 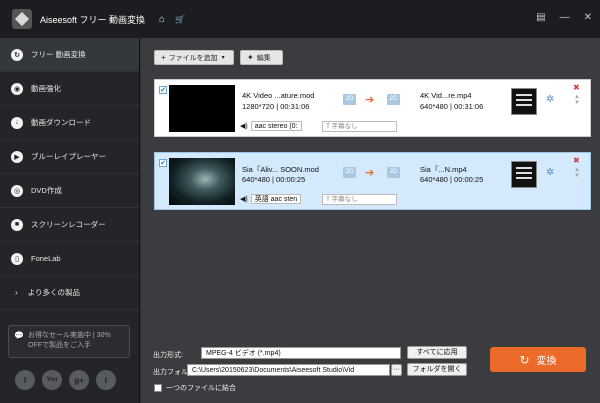 I want to click on source-filename: 4K Video ...ature.mod, so click(x=278, y=95).